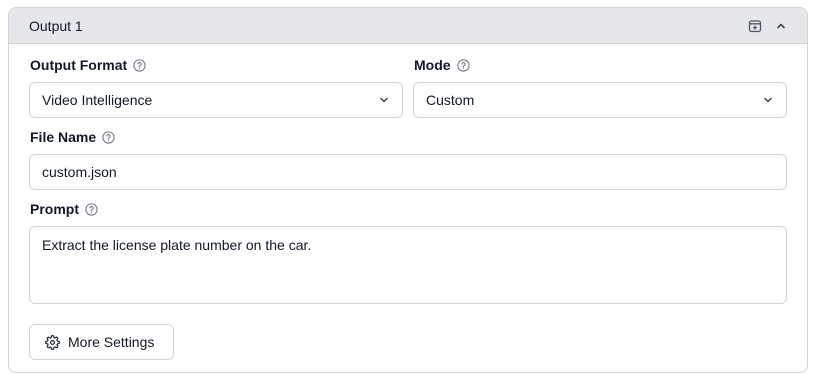 This screenshot has width=815, height=383. I want to click on prompt-label-text: Prompt, so click(54, 209).